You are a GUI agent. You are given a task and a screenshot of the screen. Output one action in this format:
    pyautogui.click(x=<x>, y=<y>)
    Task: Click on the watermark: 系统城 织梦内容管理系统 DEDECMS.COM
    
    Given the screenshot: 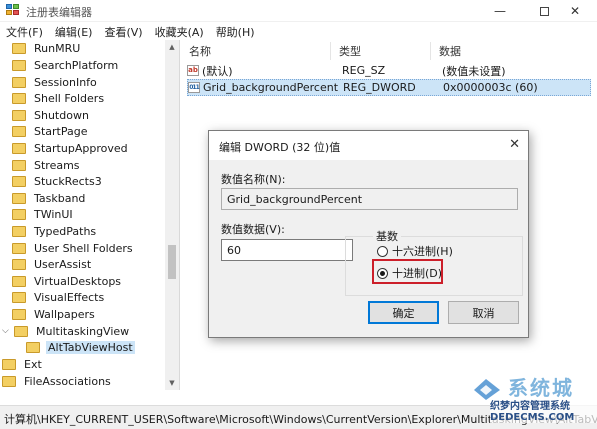 What is the action you would take?
    pyautogui.click(x=534, y=397)
    